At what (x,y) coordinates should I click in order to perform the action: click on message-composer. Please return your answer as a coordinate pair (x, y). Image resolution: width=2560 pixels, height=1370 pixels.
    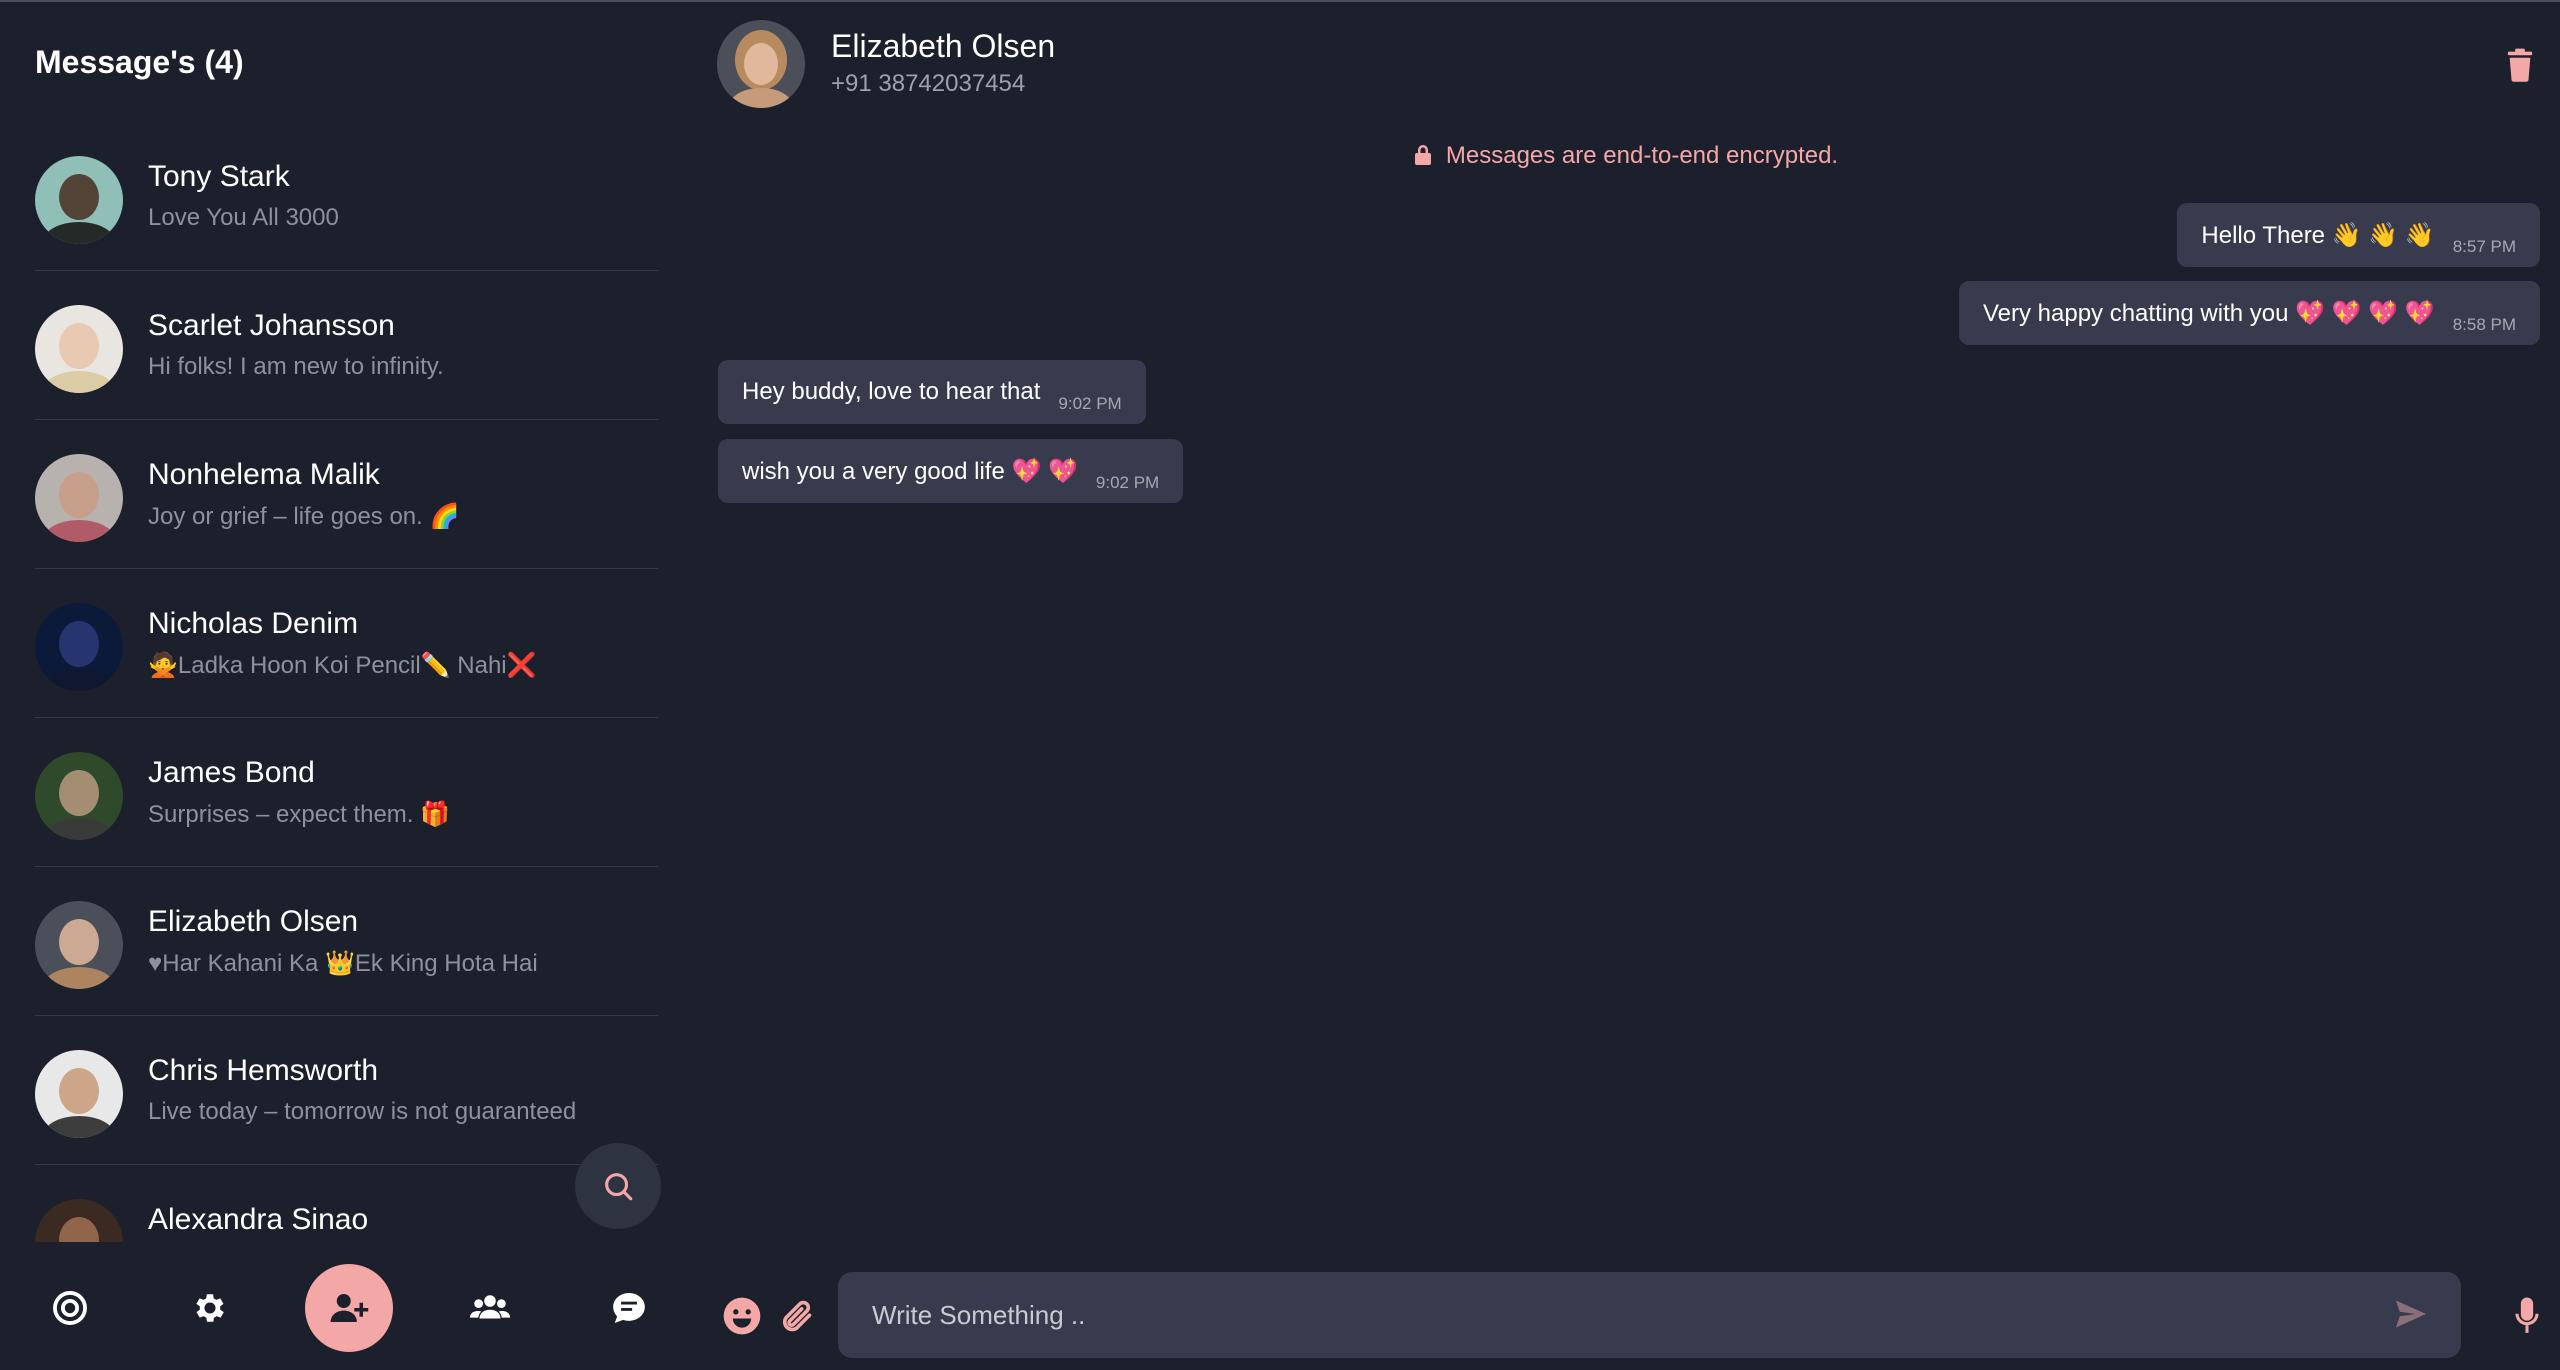
    Looking at the image, I should click on (1649, 1315).